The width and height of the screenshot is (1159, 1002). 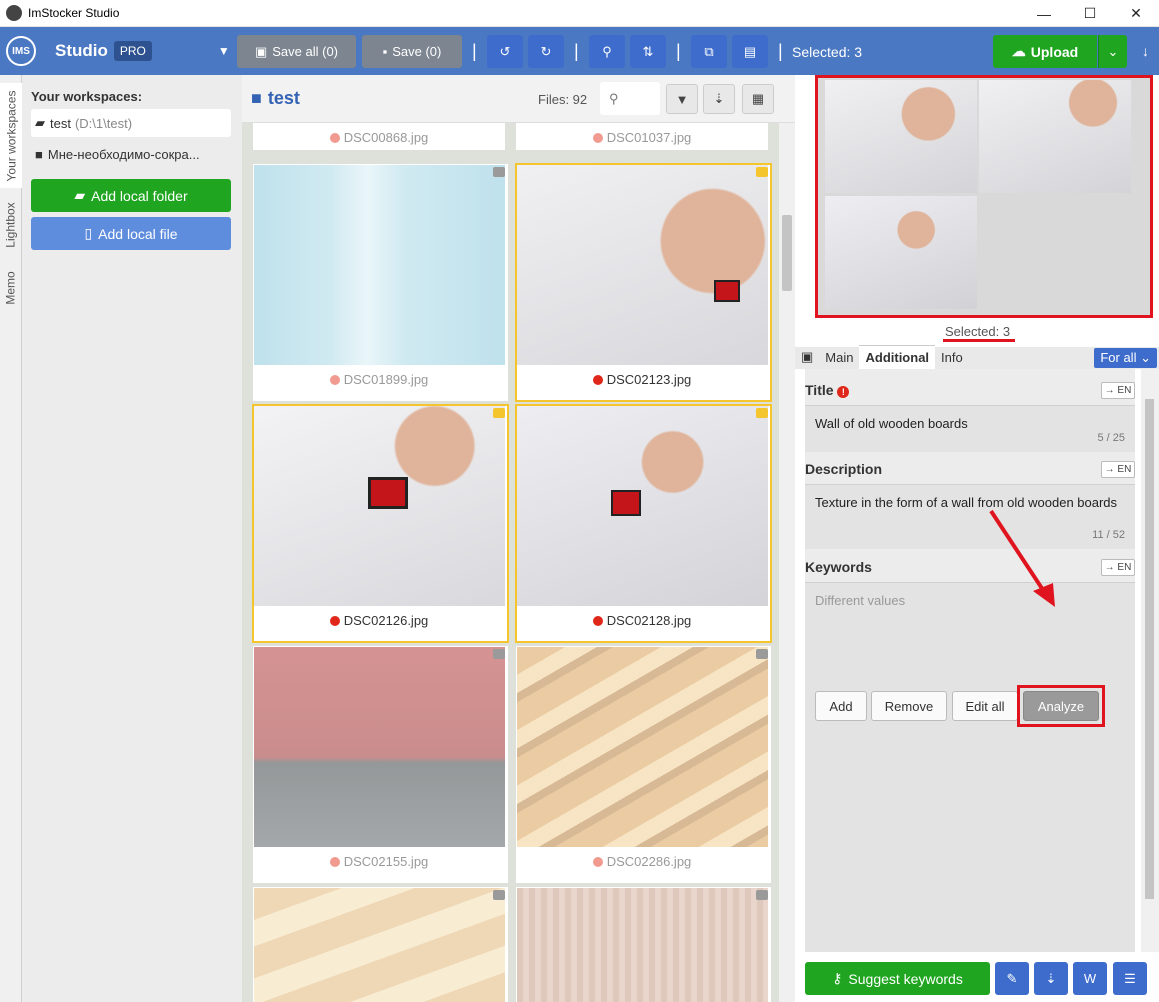 What do you see at coordinates (643, 282) in the screenshot?
I see `image-card: DSC02123.jpg` at bounding box center [643, 282].